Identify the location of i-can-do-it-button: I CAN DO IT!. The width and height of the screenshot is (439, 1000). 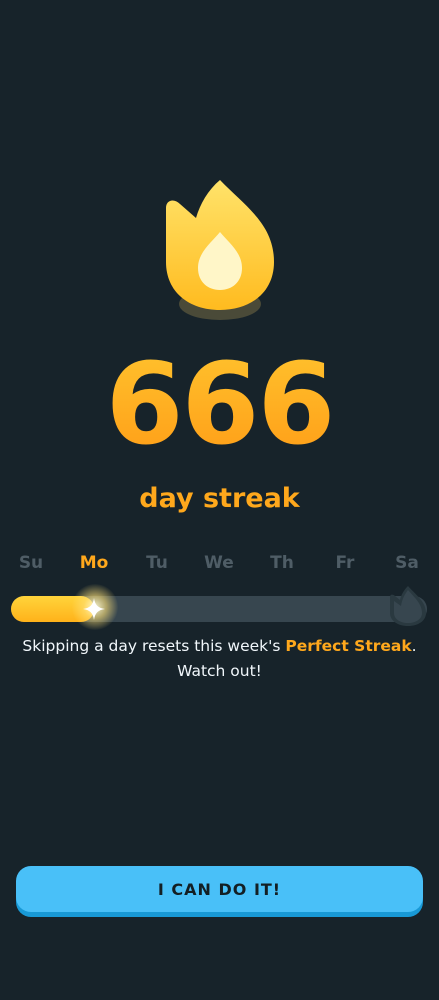
(219, 889).